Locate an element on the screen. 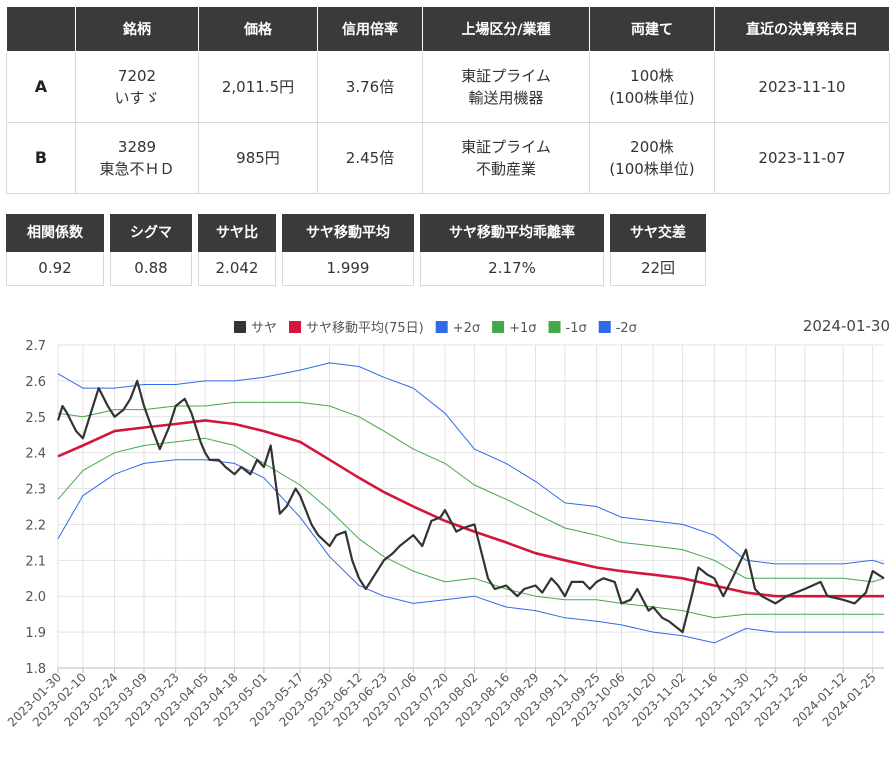 The height and width of the screenshot is (757, 896). stat-label: サヤ比 is located at coordinates (237, 233).